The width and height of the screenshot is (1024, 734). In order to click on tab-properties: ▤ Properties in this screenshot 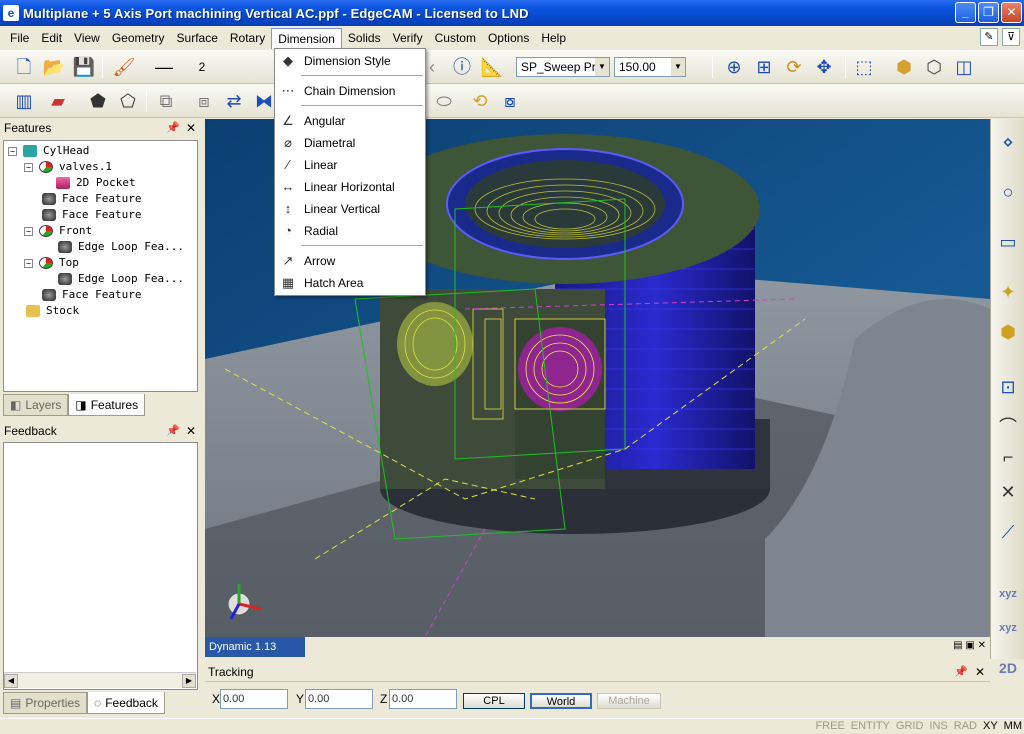, I will do `click(45, 703)`.